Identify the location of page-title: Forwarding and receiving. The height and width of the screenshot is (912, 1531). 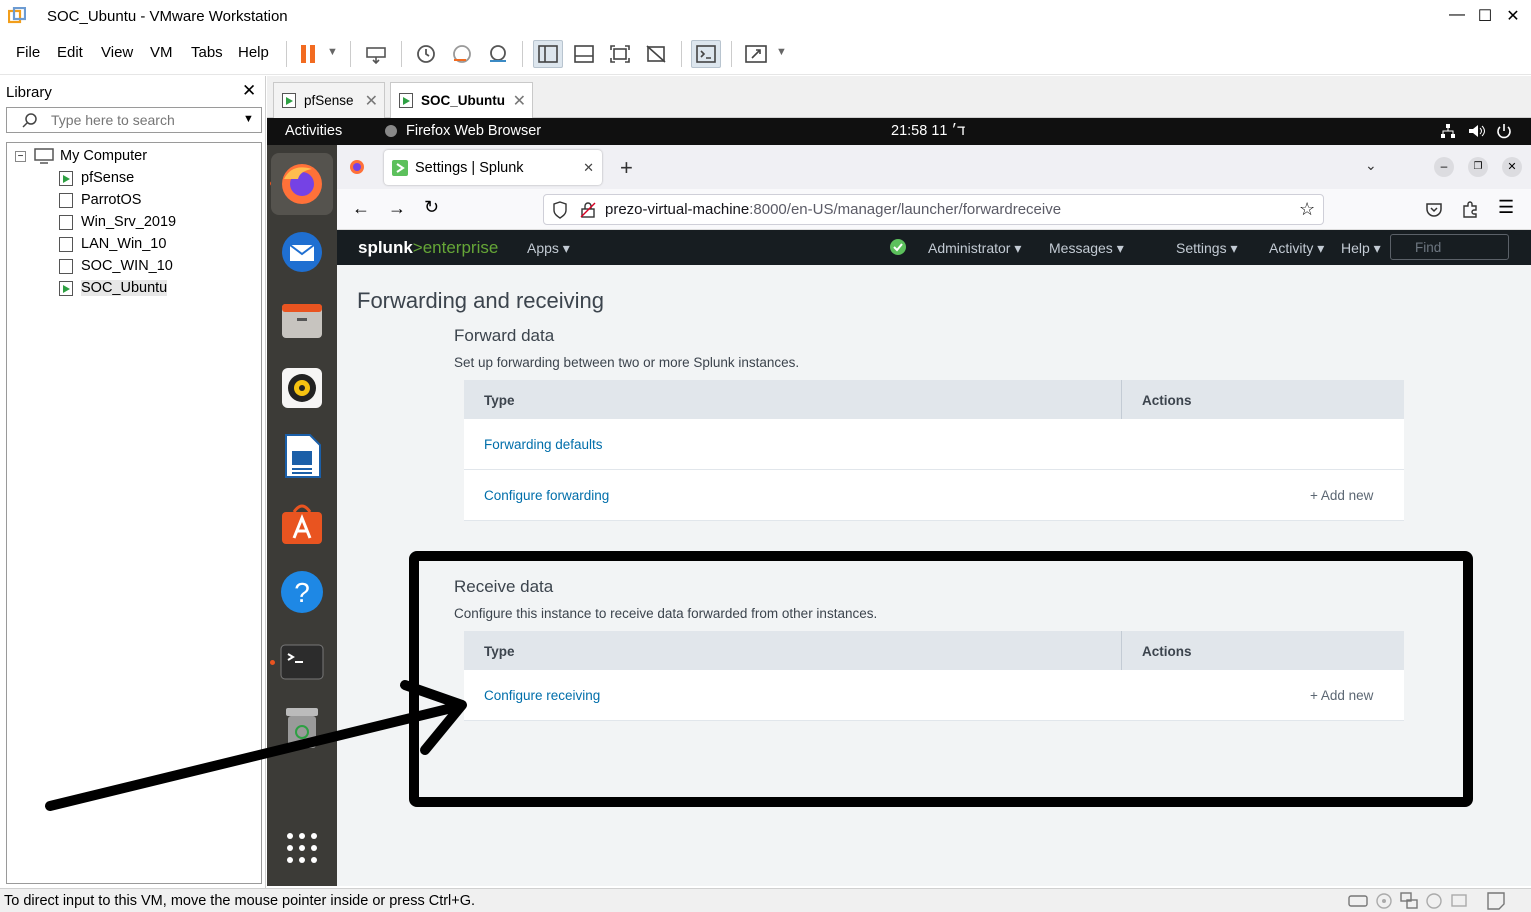
(481, 300).